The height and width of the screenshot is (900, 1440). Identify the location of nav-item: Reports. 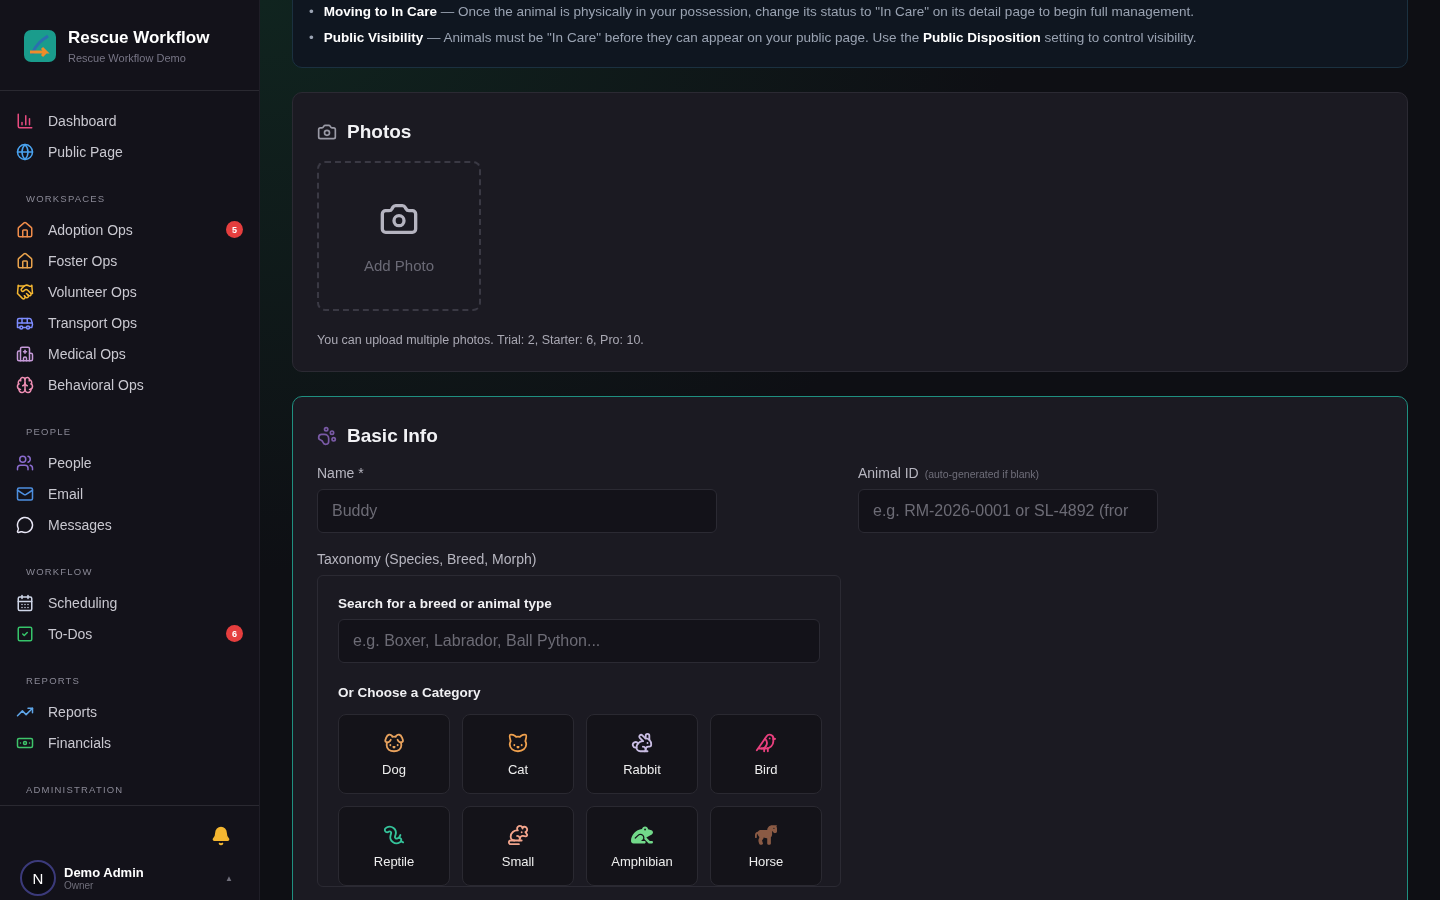
(129, 711).